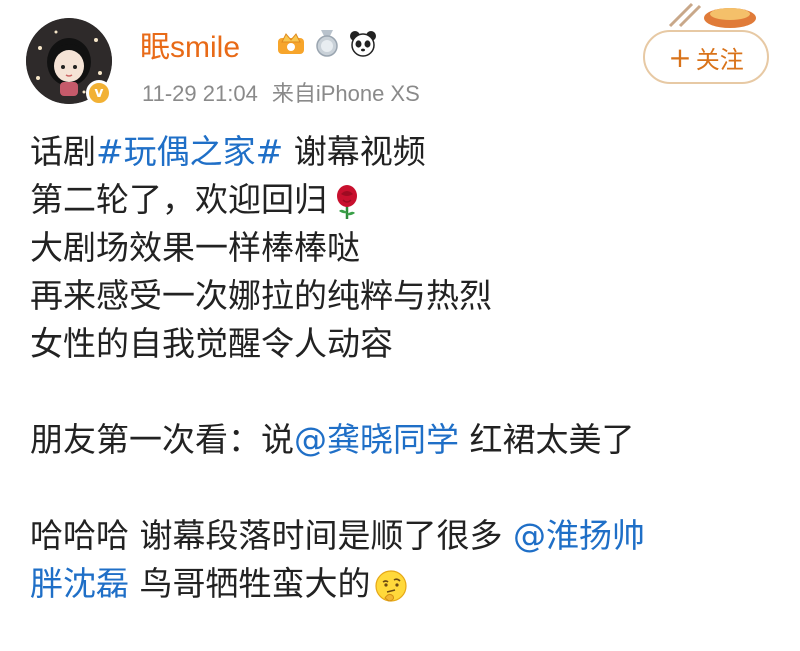 The image size is (800, 651). I want to click on text-segment: 哈哈哈 谢幕段落时间是顺了很多, so click(271, 535).